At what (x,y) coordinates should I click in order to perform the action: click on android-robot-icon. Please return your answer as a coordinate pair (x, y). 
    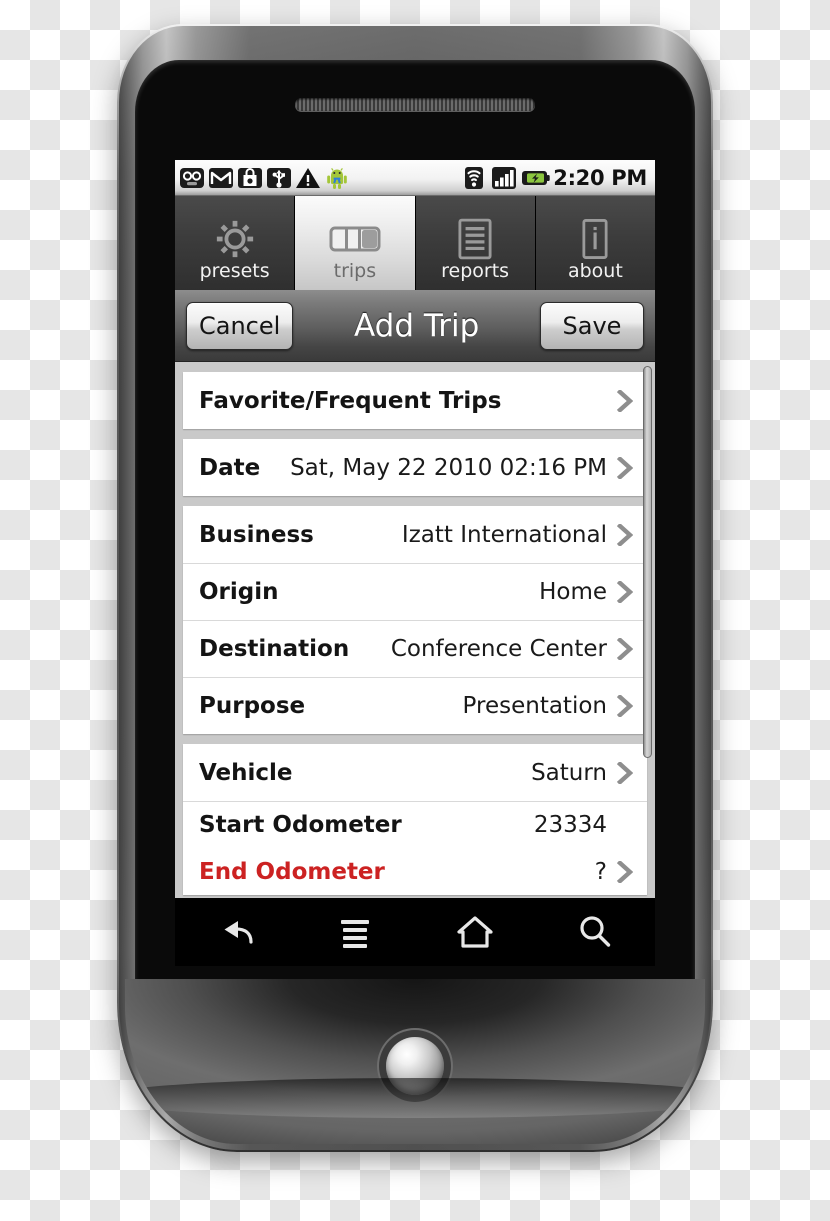
    Looking at the image, I should click on (337, 178).